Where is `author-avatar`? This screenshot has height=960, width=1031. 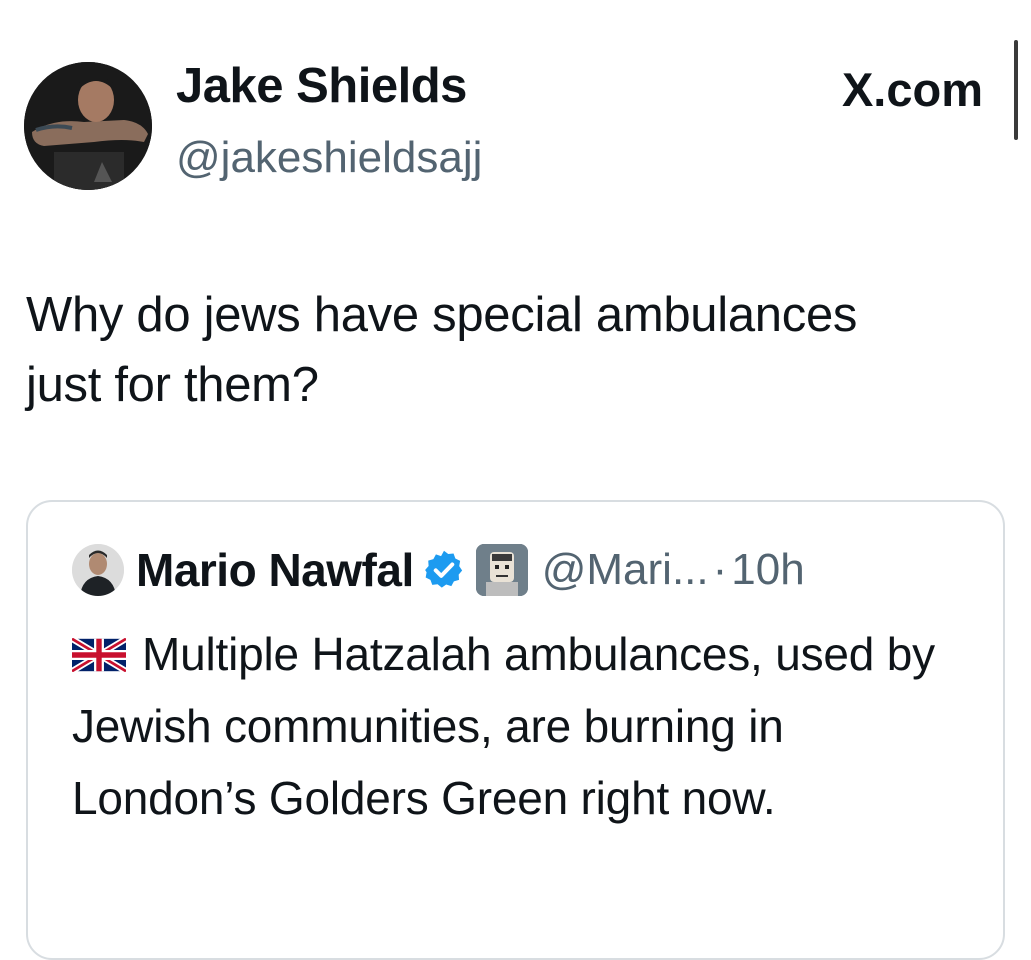 author-avatar is located at coordinates (88, 126).